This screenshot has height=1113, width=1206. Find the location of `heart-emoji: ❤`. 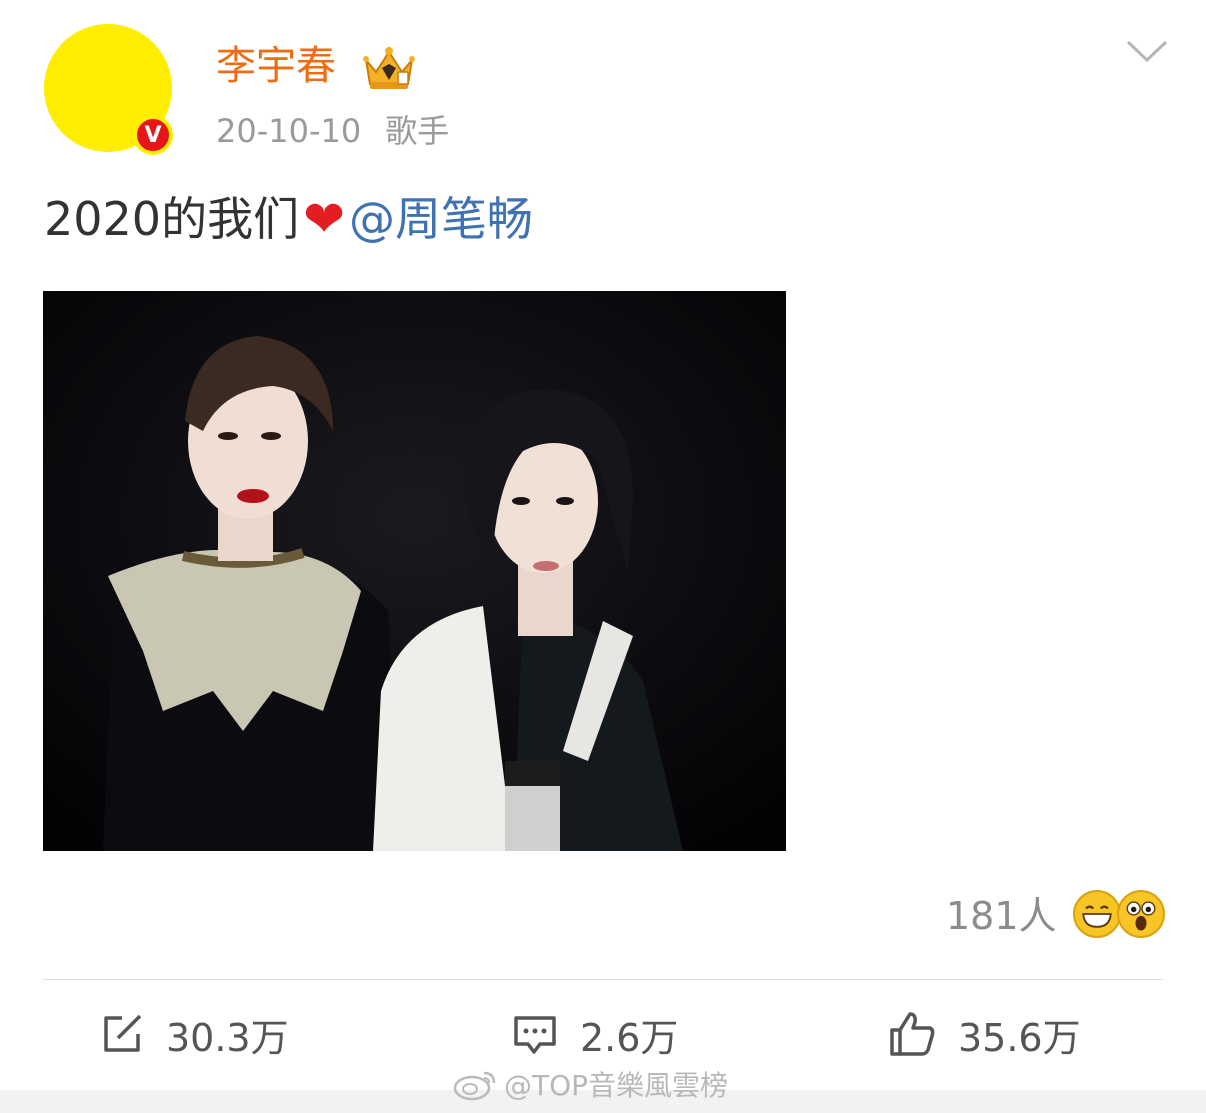

heart-emoji: ❤ is located at coordinates (324, 219).